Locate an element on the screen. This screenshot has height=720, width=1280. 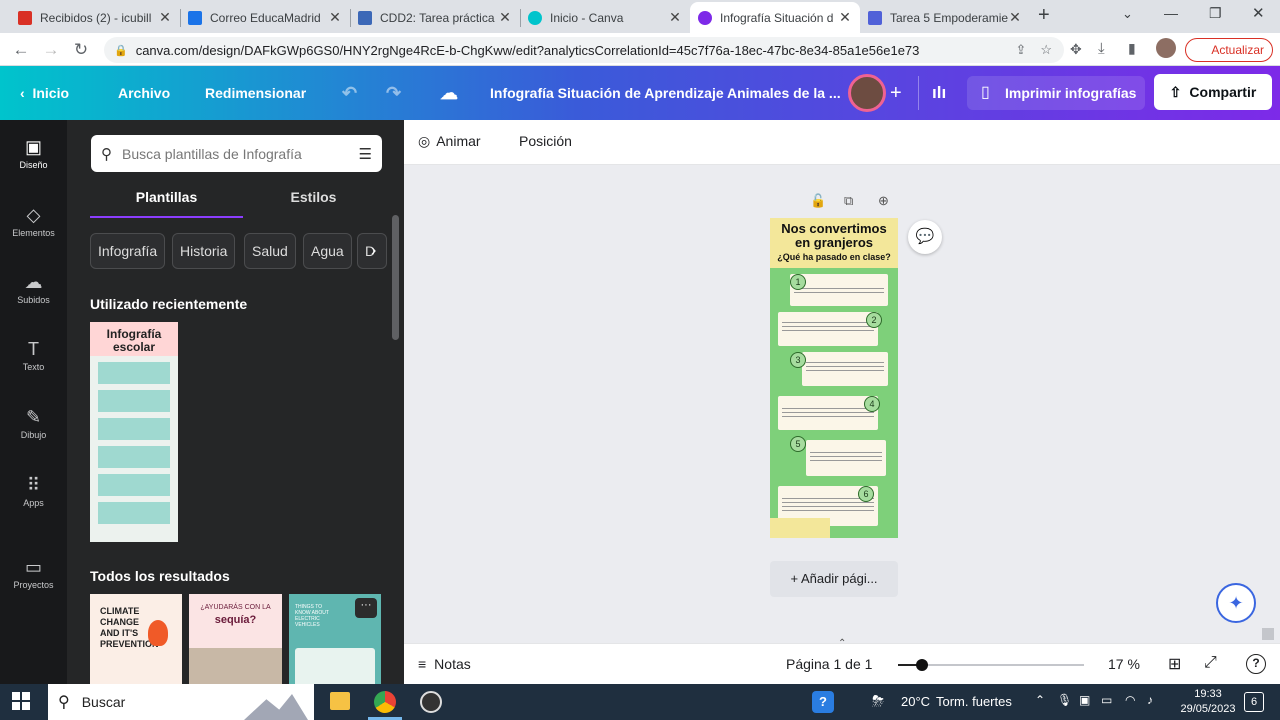
add-page-icon: ⊕ is located at coordinates (883, 201).